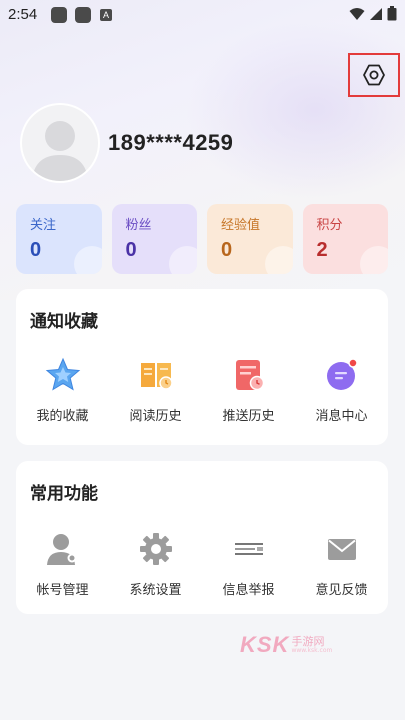  What do you see at coordinates (155, 416) in the screenshot?
I see `grid-label: 阅读历史` at bounding box center [155, 416].